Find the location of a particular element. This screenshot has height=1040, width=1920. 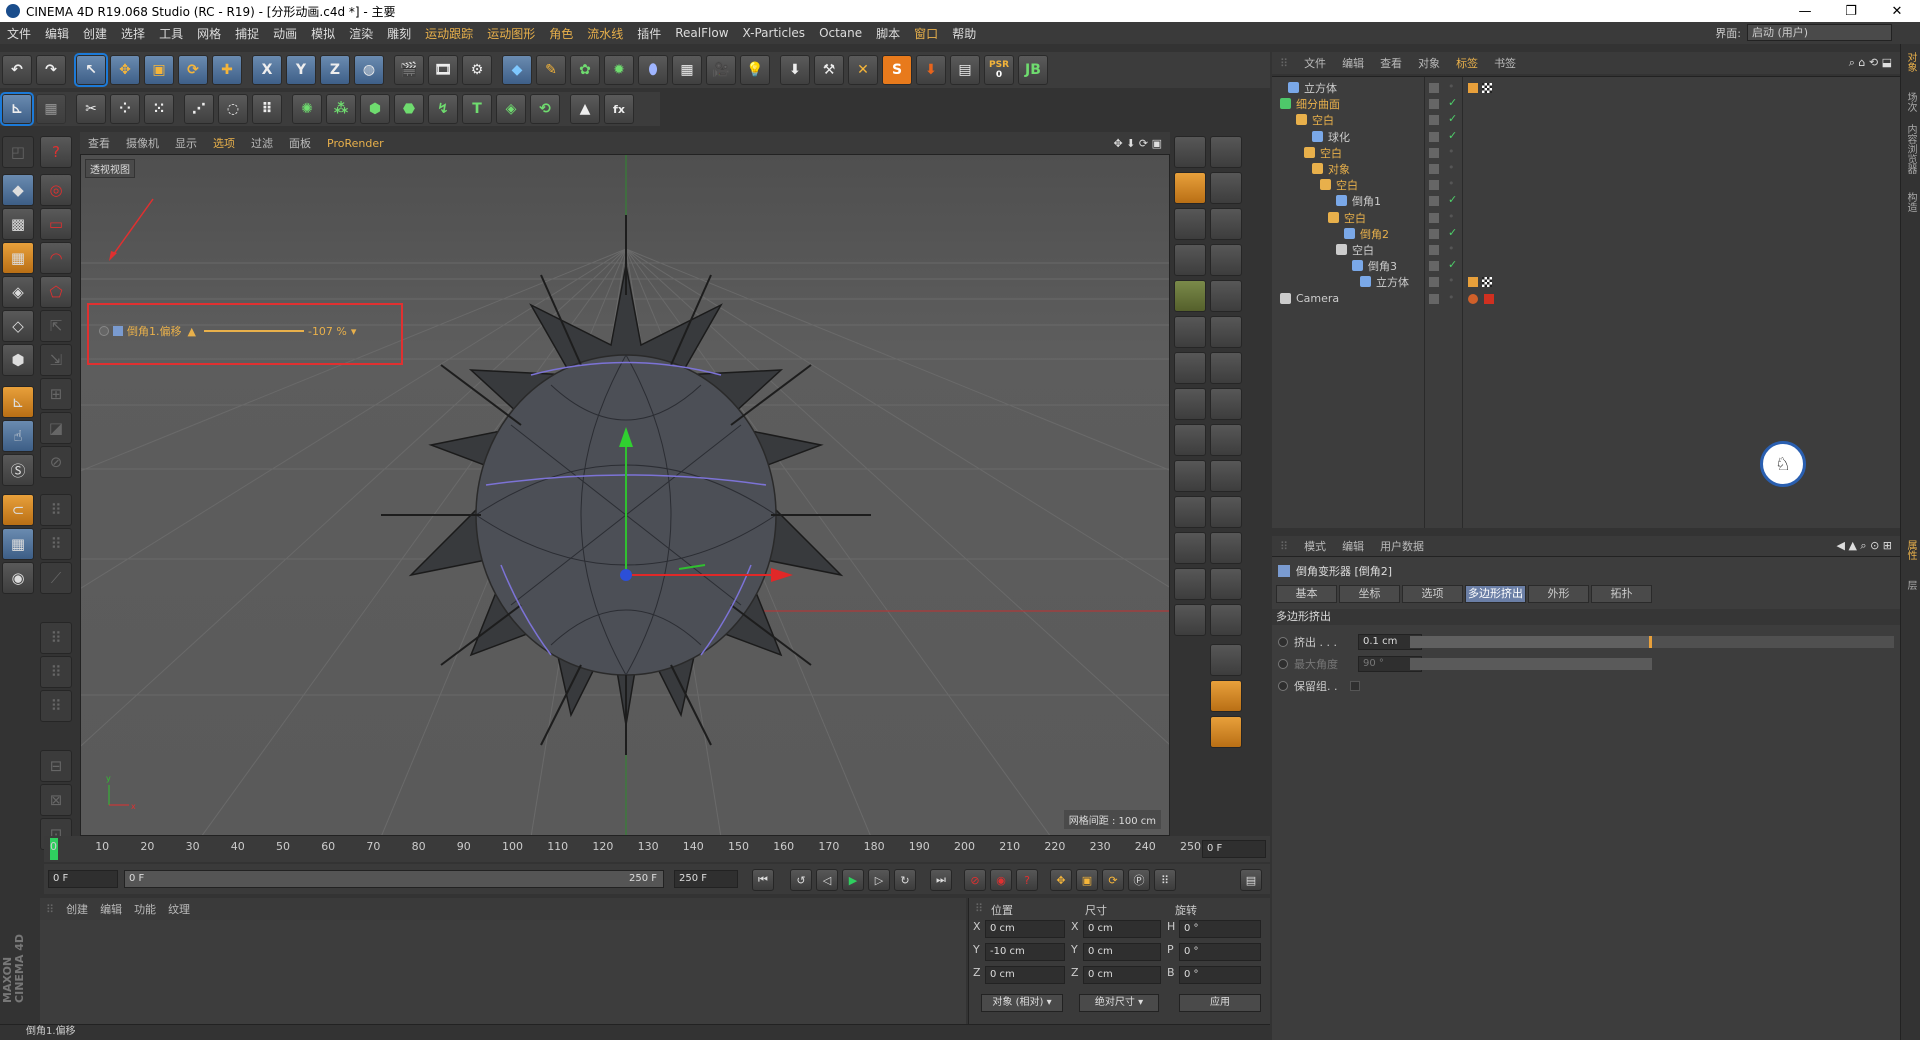

paint-icon: ⠿ is located at coordinates (56, 510).